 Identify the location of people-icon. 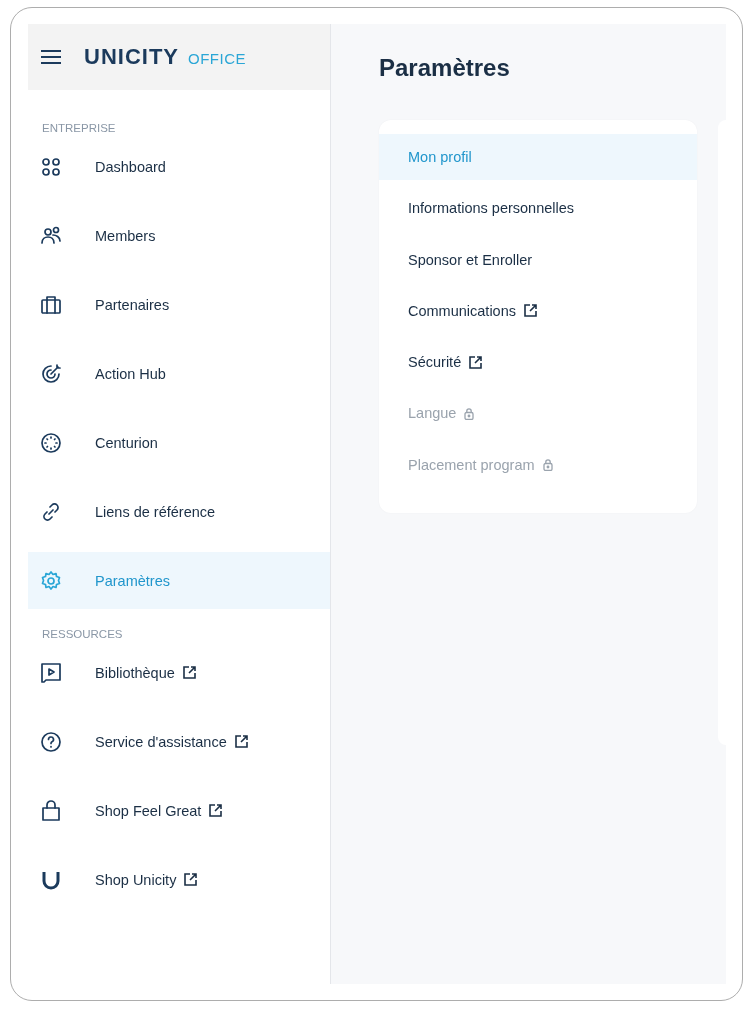
(51, 235).